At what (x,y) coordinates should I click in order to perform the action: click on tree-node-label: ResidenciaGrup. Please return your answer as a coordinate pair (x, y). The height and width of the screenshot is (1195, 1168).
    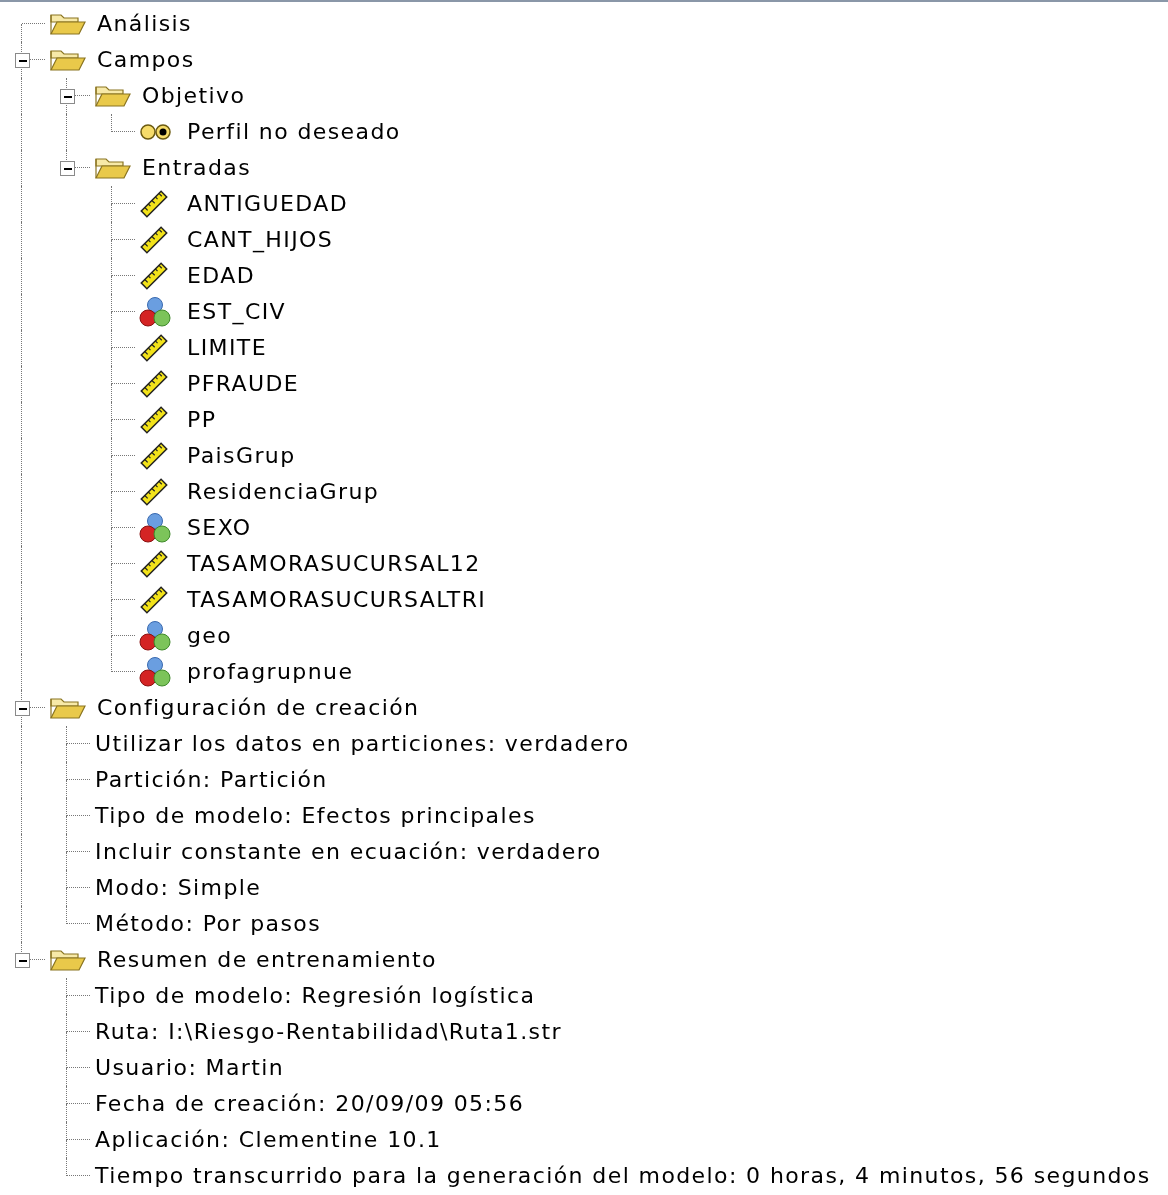
    Looking at the image, I should click on (283, 492).